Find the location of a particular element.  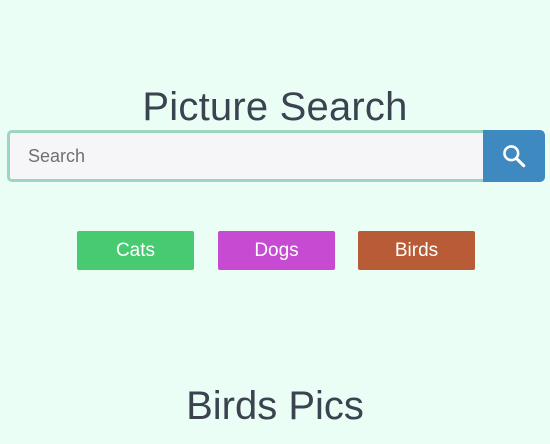

dogs-button: Dogs is located at coordinates (276, 250).